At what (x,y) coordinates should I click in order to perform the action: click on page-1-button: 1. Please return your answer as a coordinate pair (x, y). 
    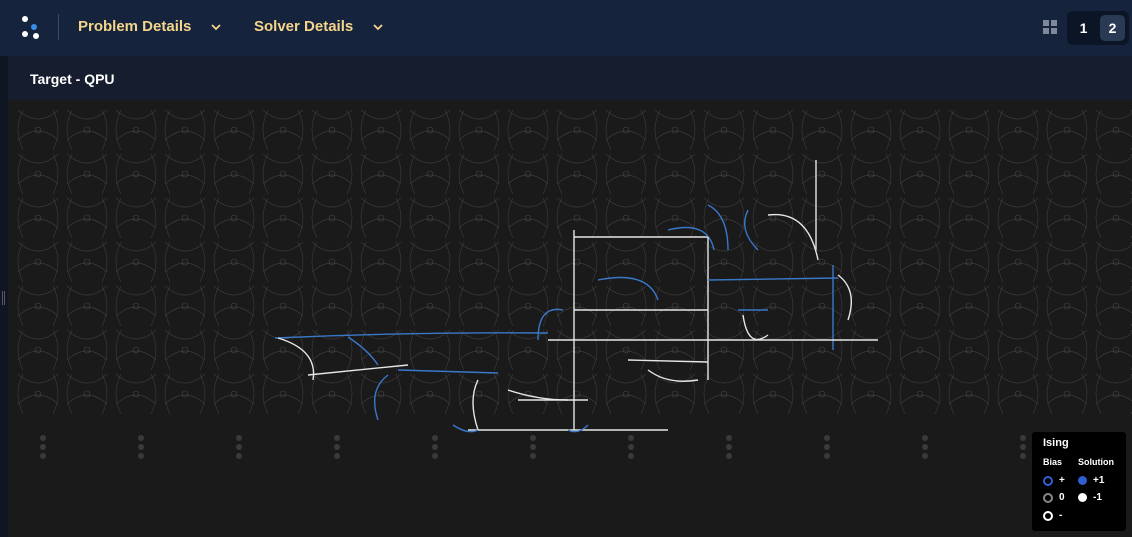
    Looking at the image, I should click on (1083, 28).